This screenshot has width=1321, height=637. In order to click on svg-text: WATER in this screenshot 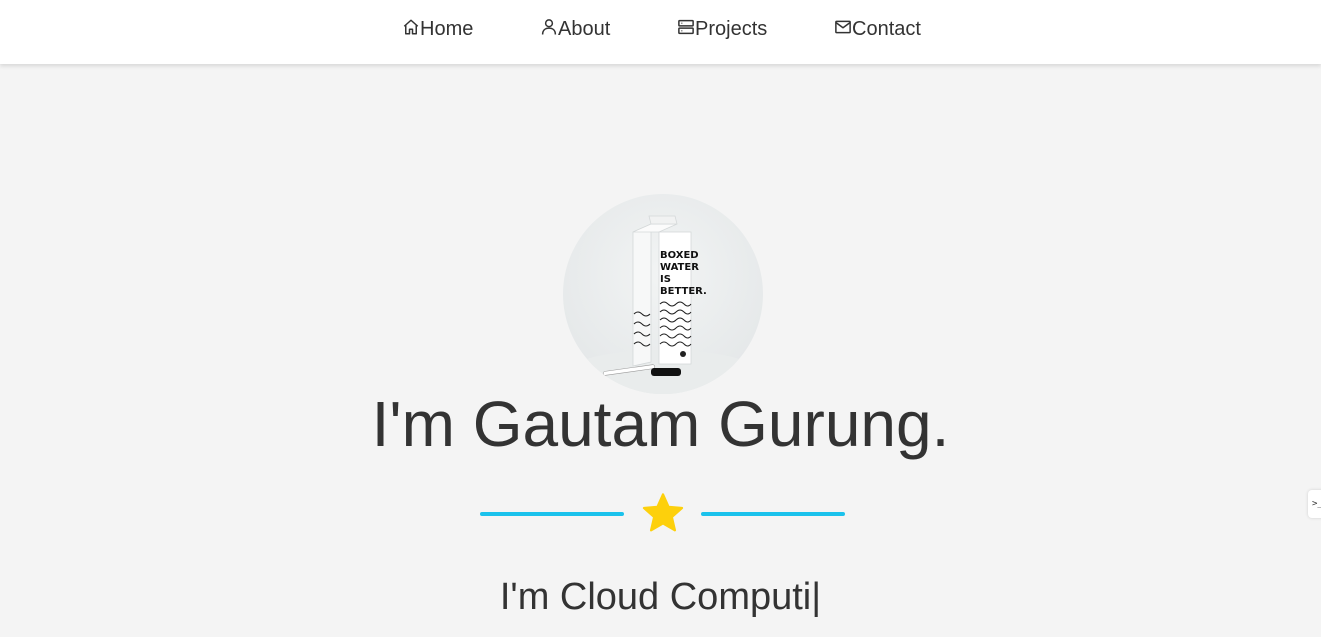, I will do `click(679, 267)`.